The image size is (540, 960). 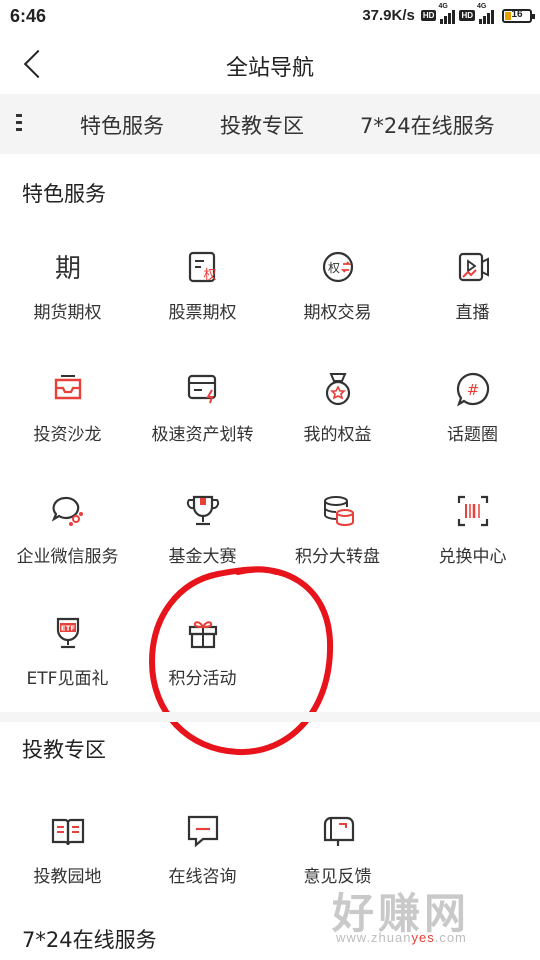 I want to click on nav-header: 全站导航, so click(x=270, y=64).